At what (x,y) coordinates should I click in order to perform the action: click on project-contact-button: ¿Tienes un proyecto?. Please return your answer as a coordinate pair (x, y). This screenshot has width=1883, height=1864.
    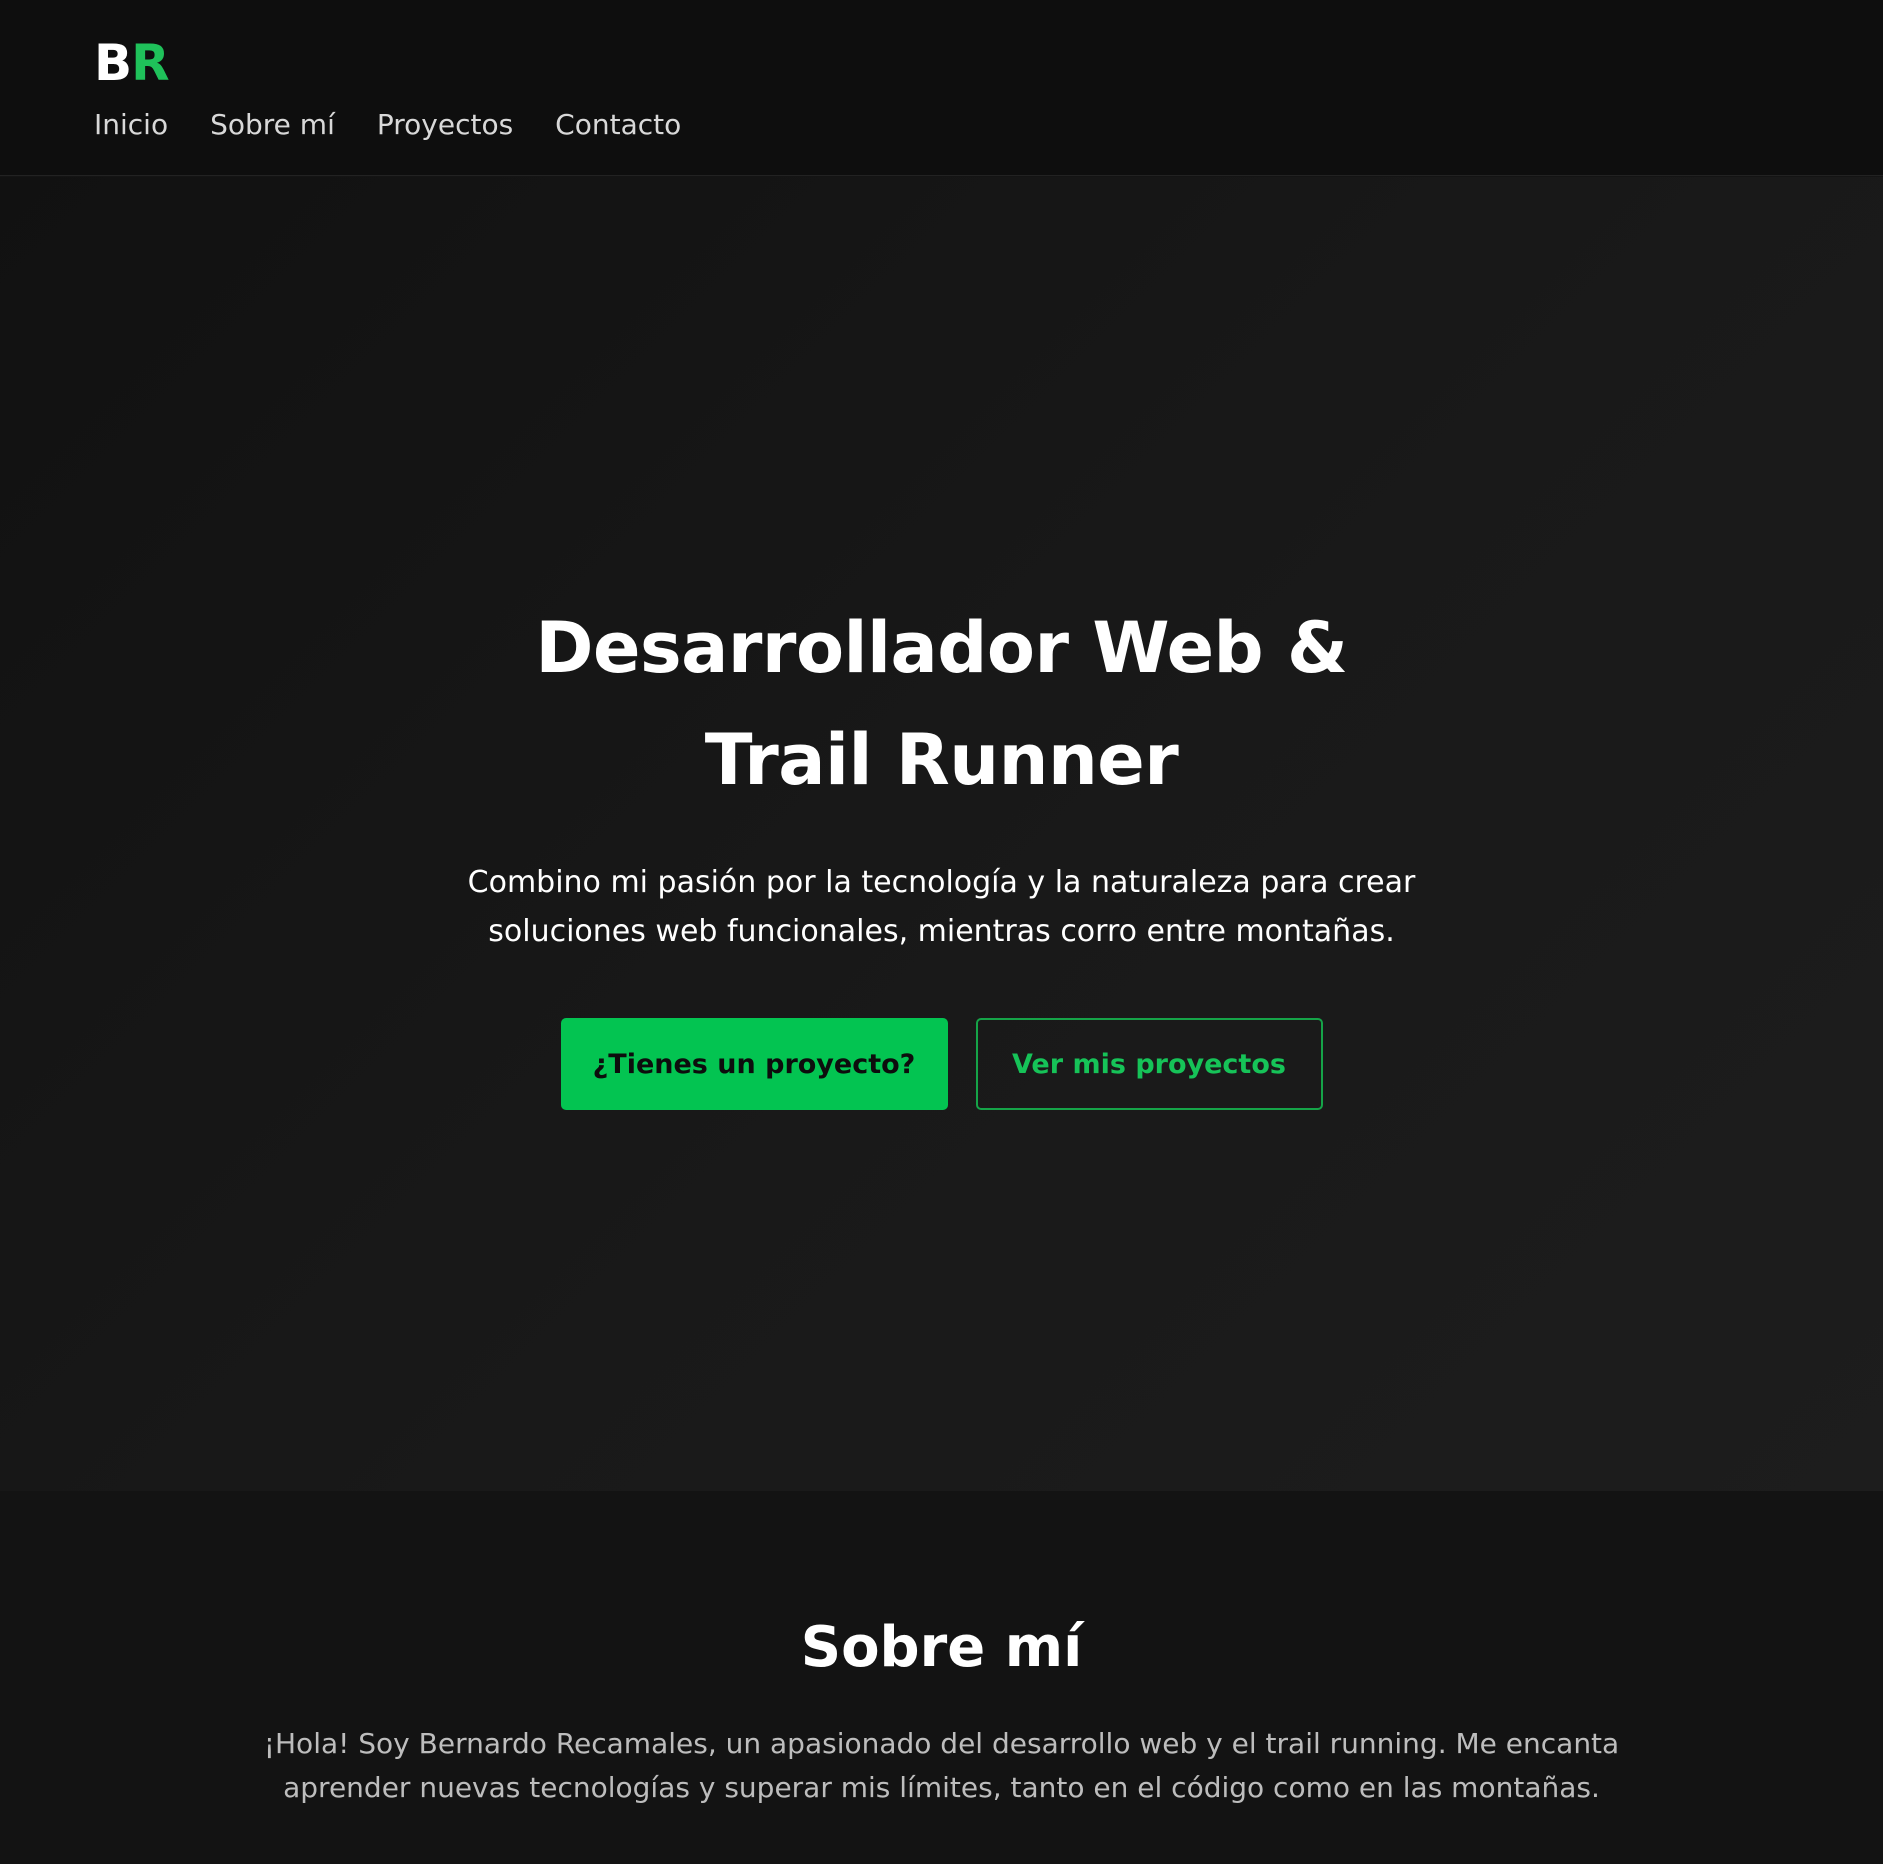
    Looking at the image, I should click on (754, 1064).